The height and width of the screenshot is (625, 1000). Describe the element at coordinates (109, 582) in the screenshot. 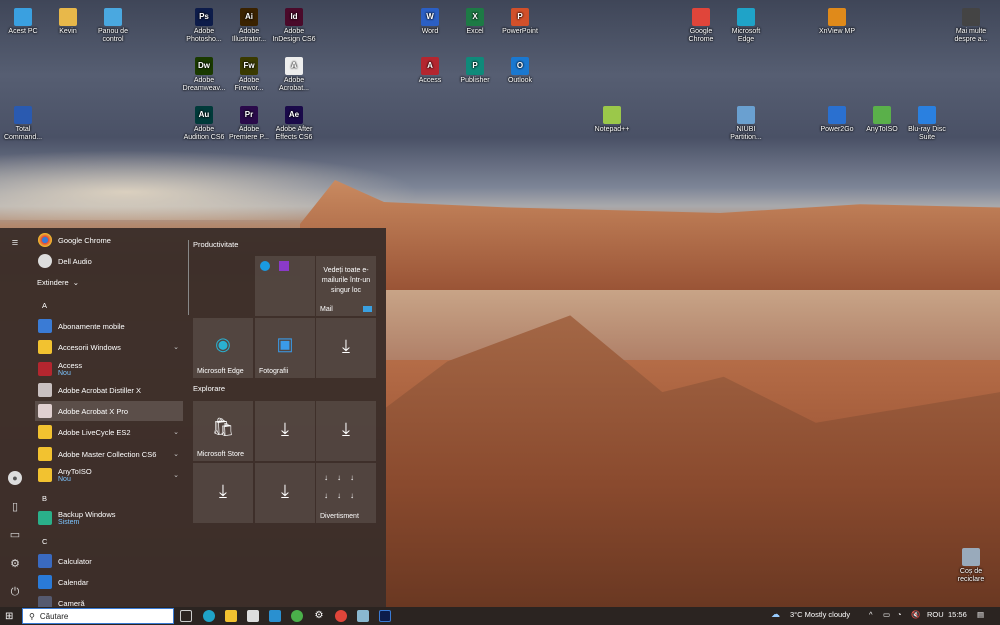

I see `app-list-item: Calendar` at that location.